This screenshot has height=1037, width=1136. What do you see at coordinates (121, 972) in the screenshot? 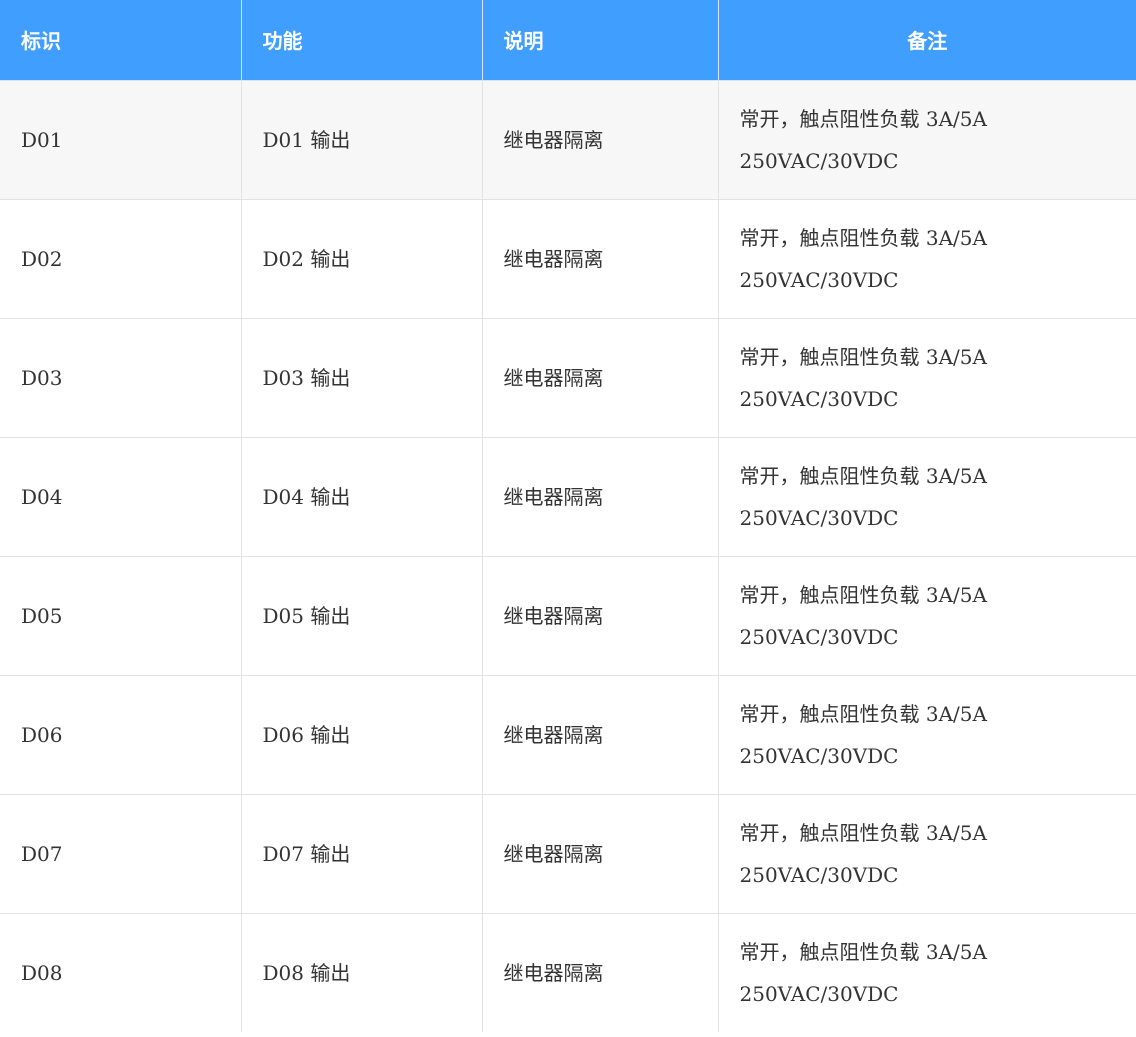
I see `cell-id: D08` at bounding box center [121, 972].